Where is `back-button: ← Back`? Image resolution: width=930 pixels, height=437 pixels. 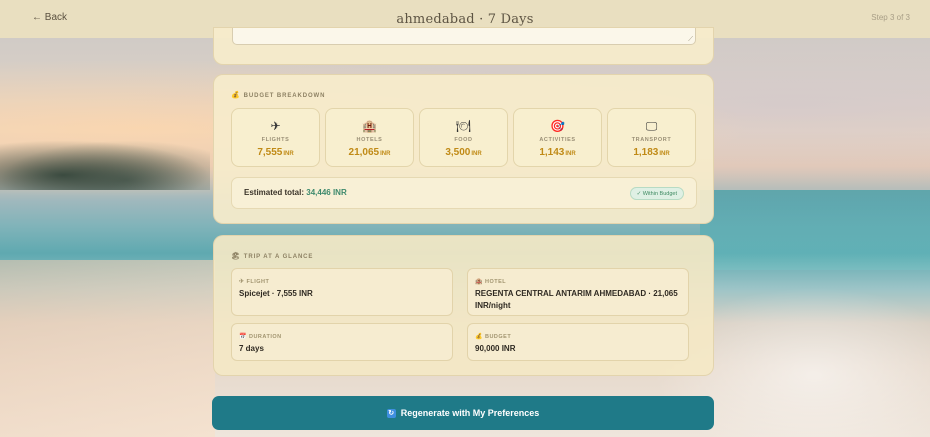
back-button: ← Back is located at coordinates (49, 17).